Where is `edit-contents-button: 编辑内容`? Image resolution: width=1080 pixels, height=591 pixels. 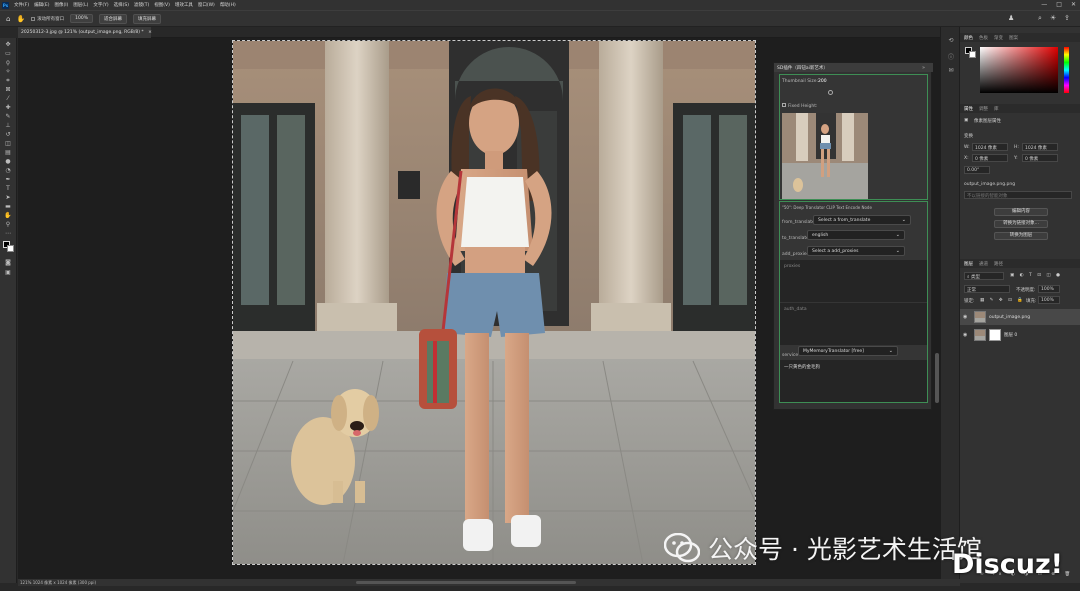
edit-contents-button: 编辑内容 is located at coordinates (1021, 212).